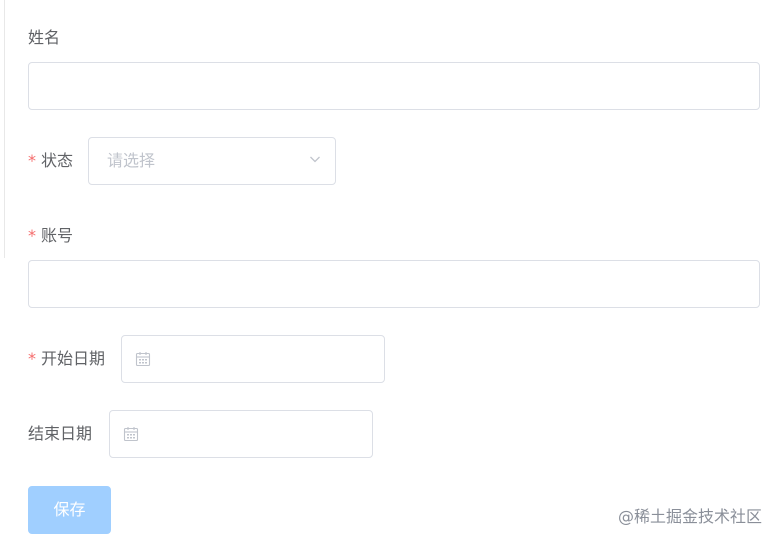  I want to click on name-input, so click(394, 86).